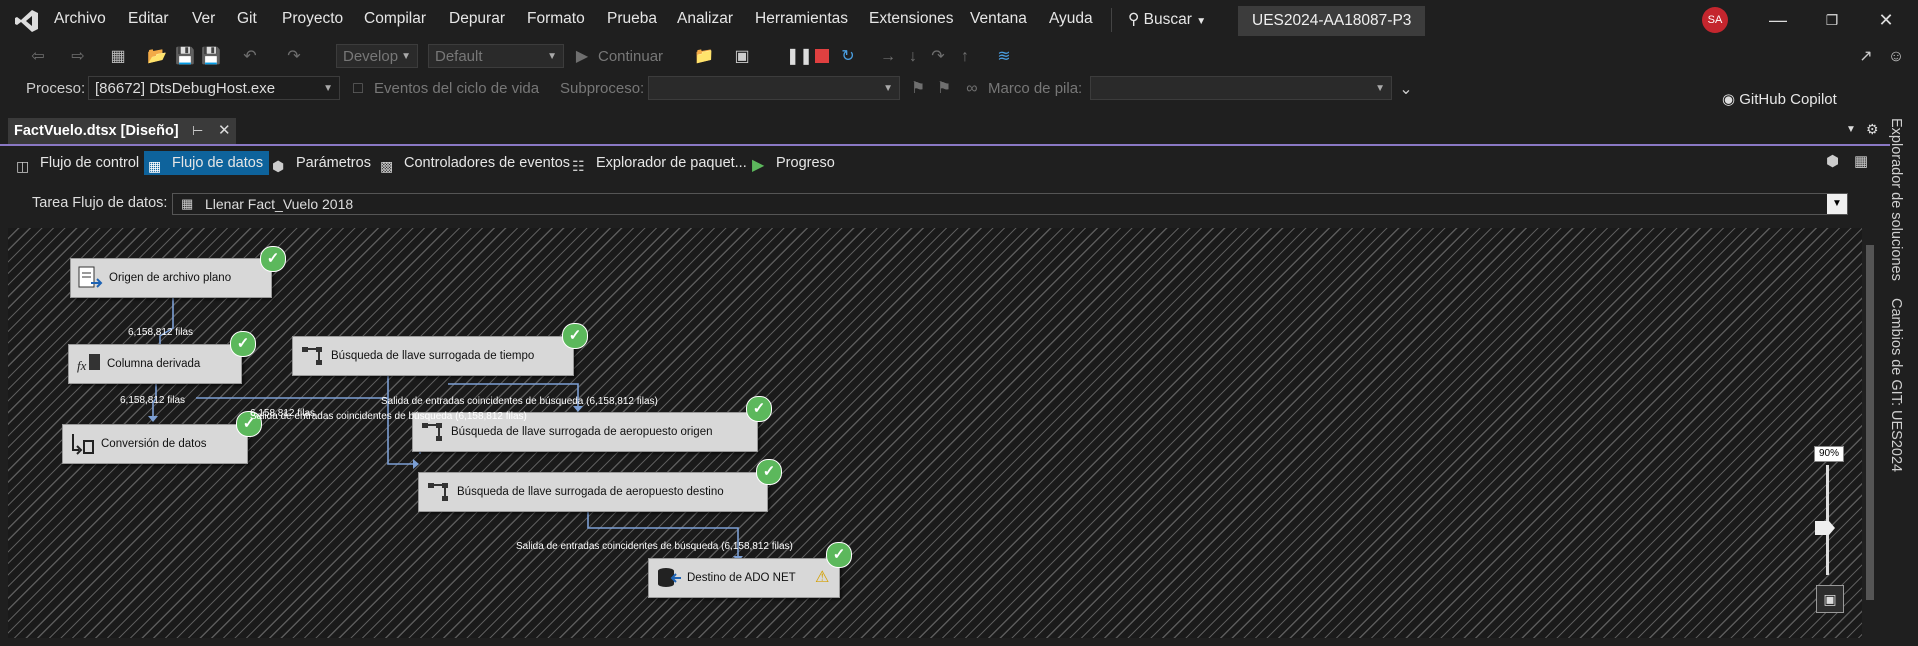 Image resolution: width=1918 pixels, height=646 pixels. What do you see at coordinates (848, 57) in the screenshot?
I see `restart-icon: ↻` at bounding box center [848, 57].